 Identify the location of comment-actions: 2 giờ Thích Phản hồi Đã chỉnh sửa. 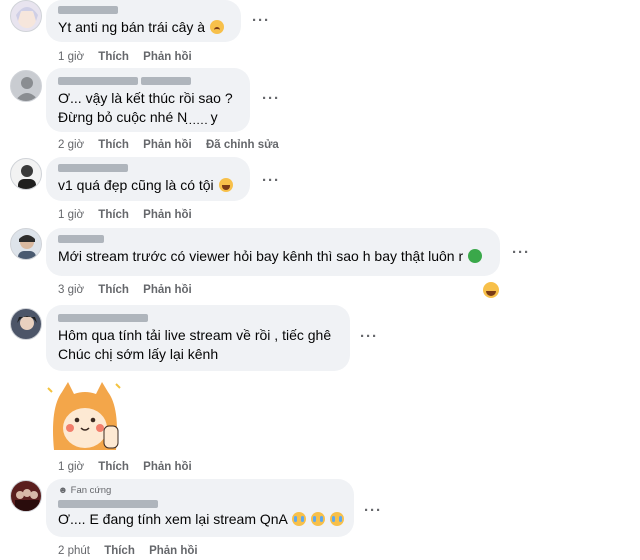
(174, 145).